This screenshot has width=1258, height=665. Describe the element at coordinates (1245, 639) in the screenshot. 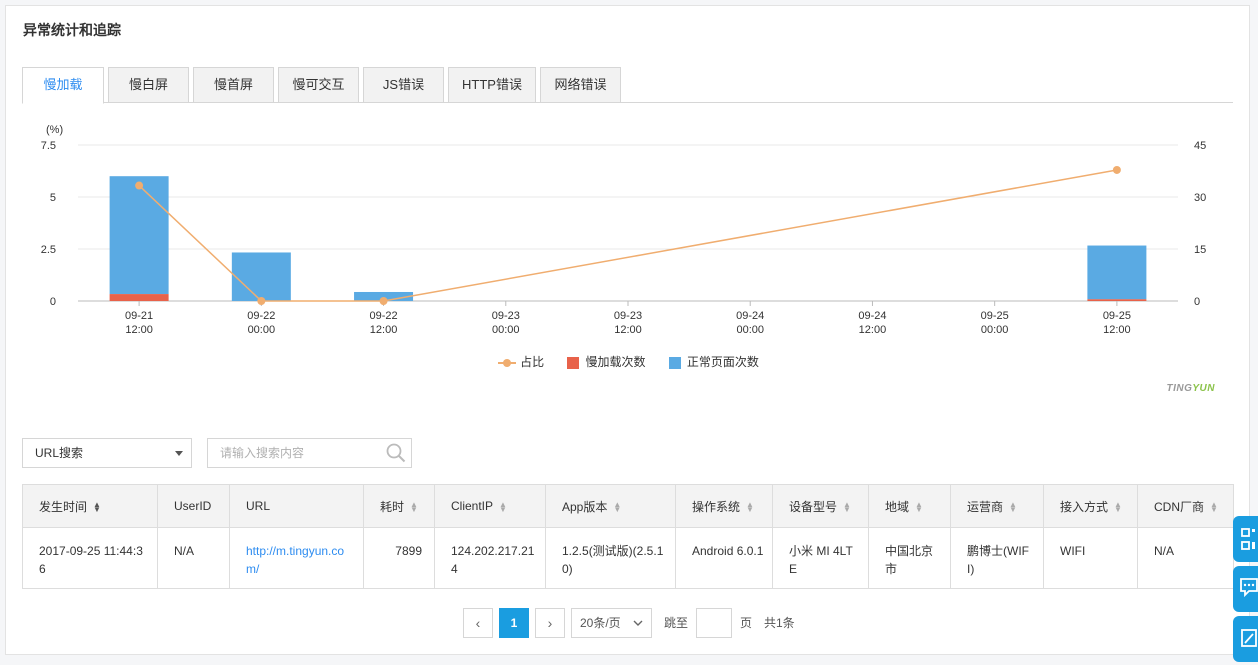

I see `side-edit-button` at that location.